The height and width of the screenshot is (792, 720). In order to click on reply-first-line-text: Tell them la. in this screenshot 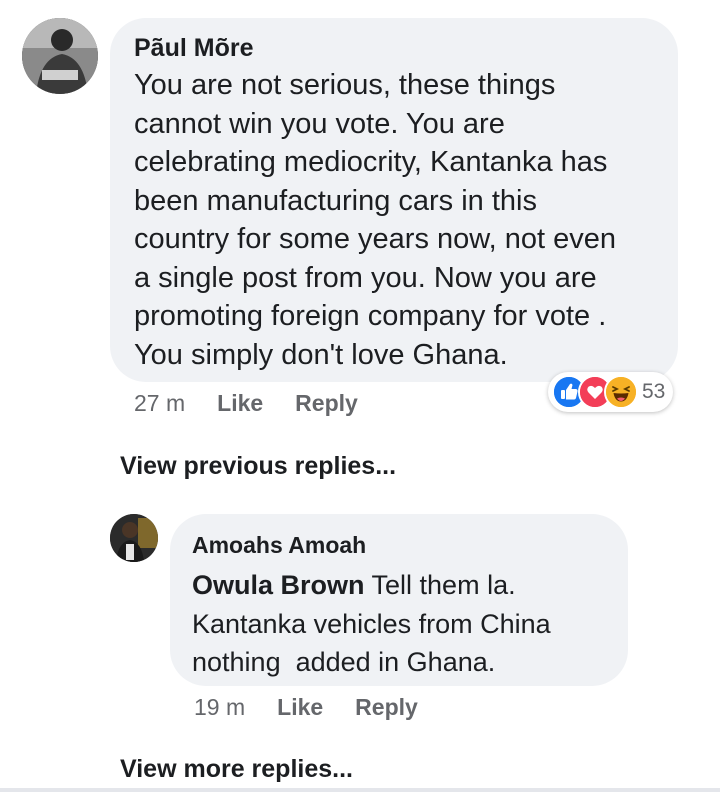, I will do `click(440, 585)`.